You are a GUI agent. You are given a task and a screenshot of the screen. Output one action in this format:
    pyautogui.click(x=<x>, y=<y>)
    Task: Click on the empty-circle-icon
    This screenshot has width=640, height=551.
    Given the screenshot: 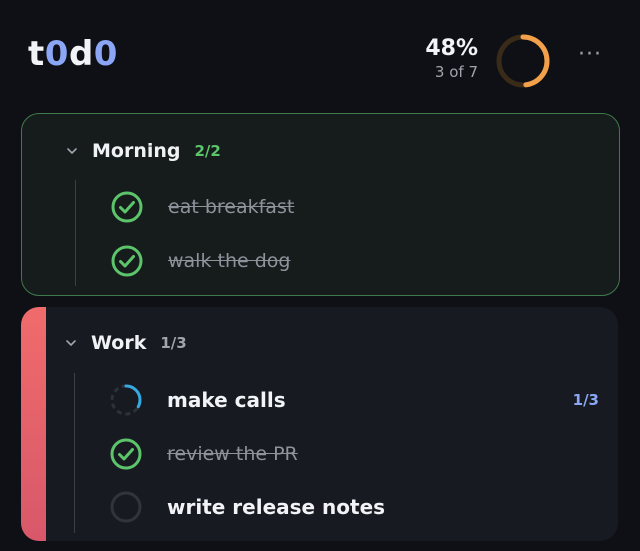 What is the action you would take?
    pyautogui.click(x=126, y=507)
    